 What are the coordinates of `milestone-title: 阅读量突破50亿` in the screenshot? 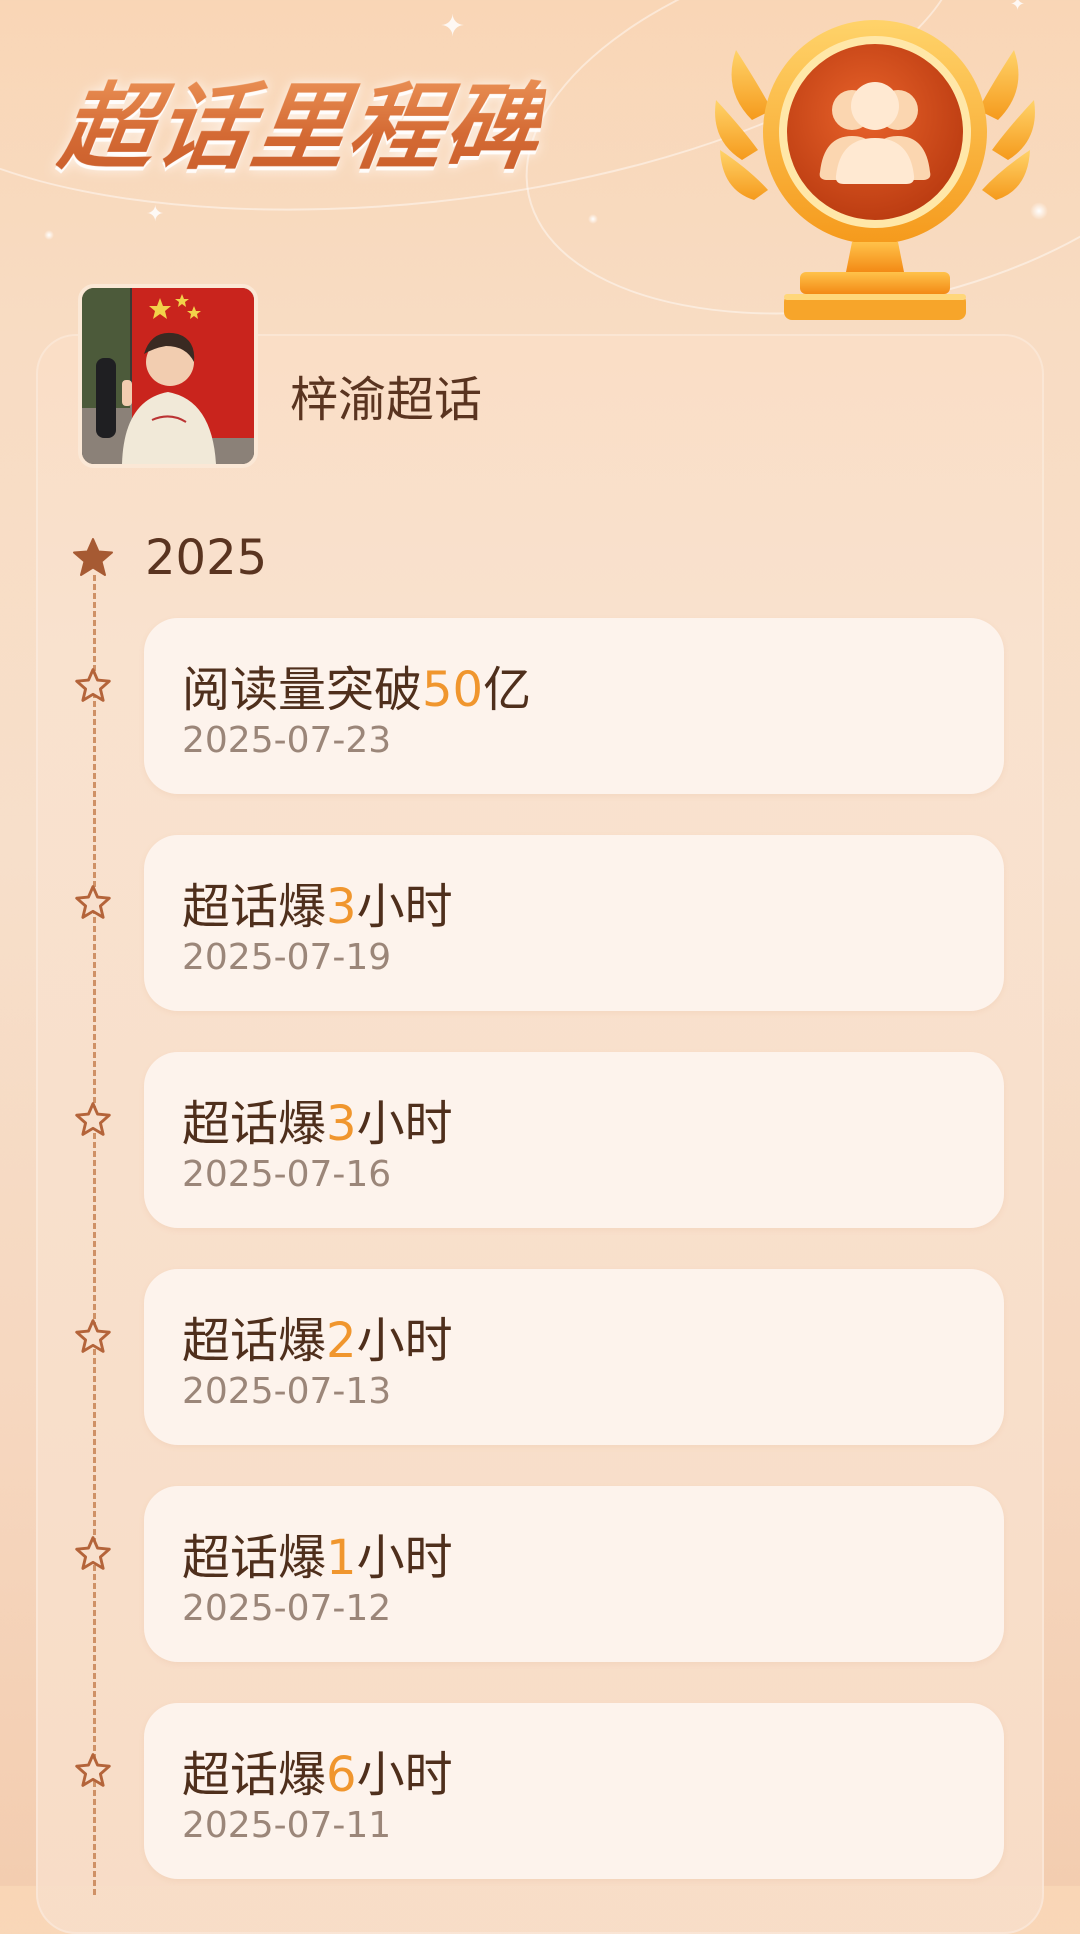 It's located at (356, 685).